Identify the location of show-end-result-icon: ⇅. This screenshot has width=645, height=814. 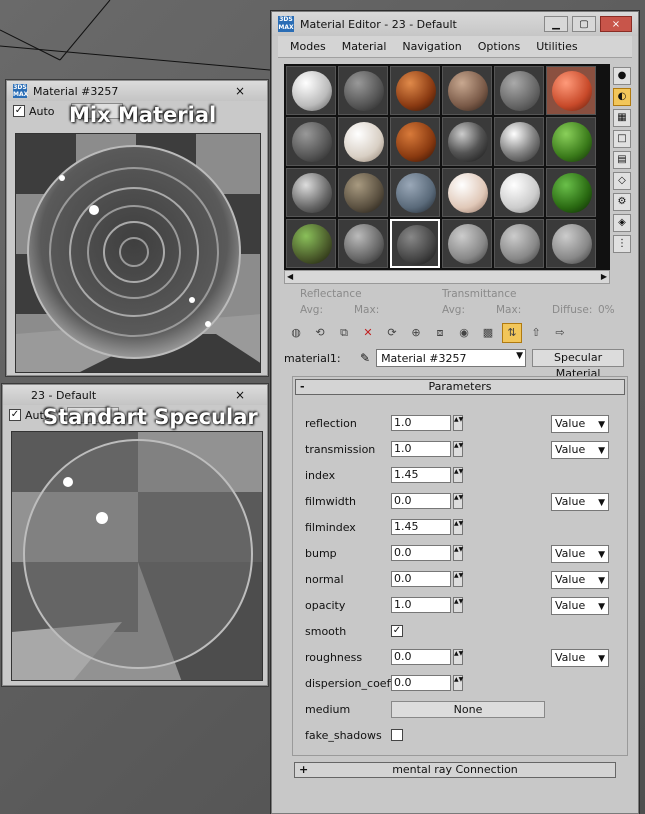
(512, 333).